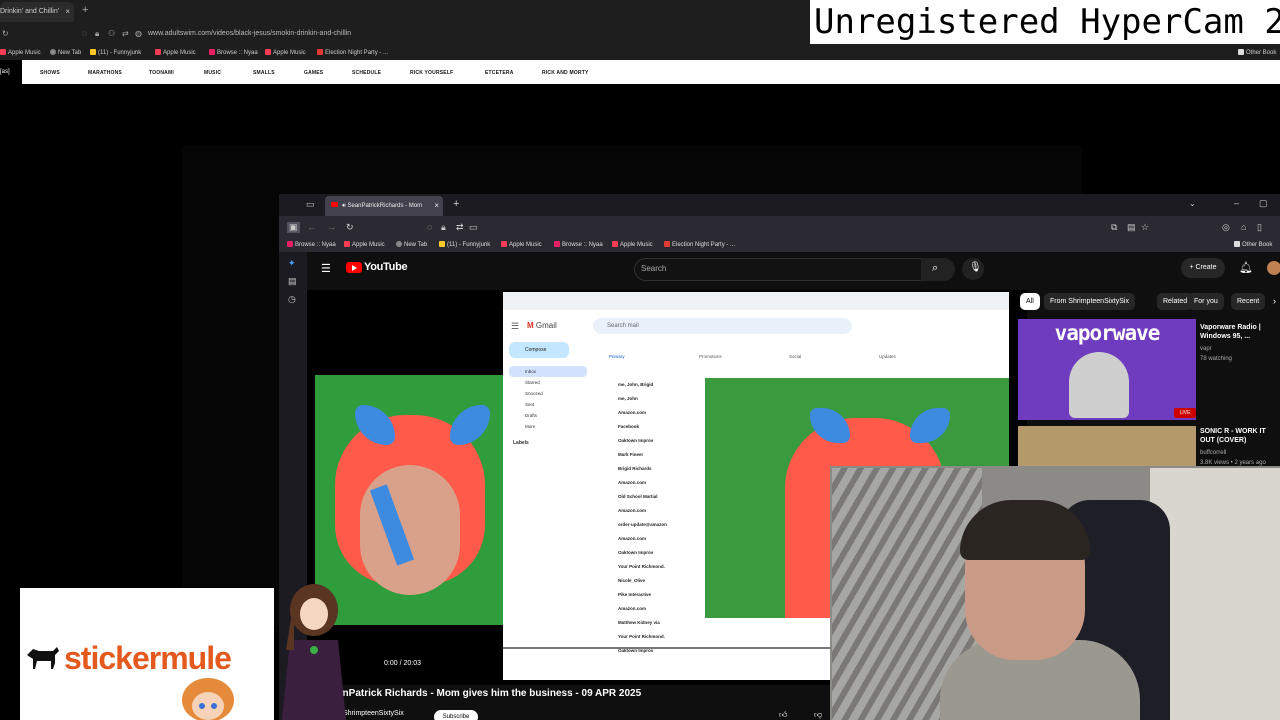 This screenshot has height=720, width=1280. I want to click on subscribe-button: Subscribe, so click(456, 715).